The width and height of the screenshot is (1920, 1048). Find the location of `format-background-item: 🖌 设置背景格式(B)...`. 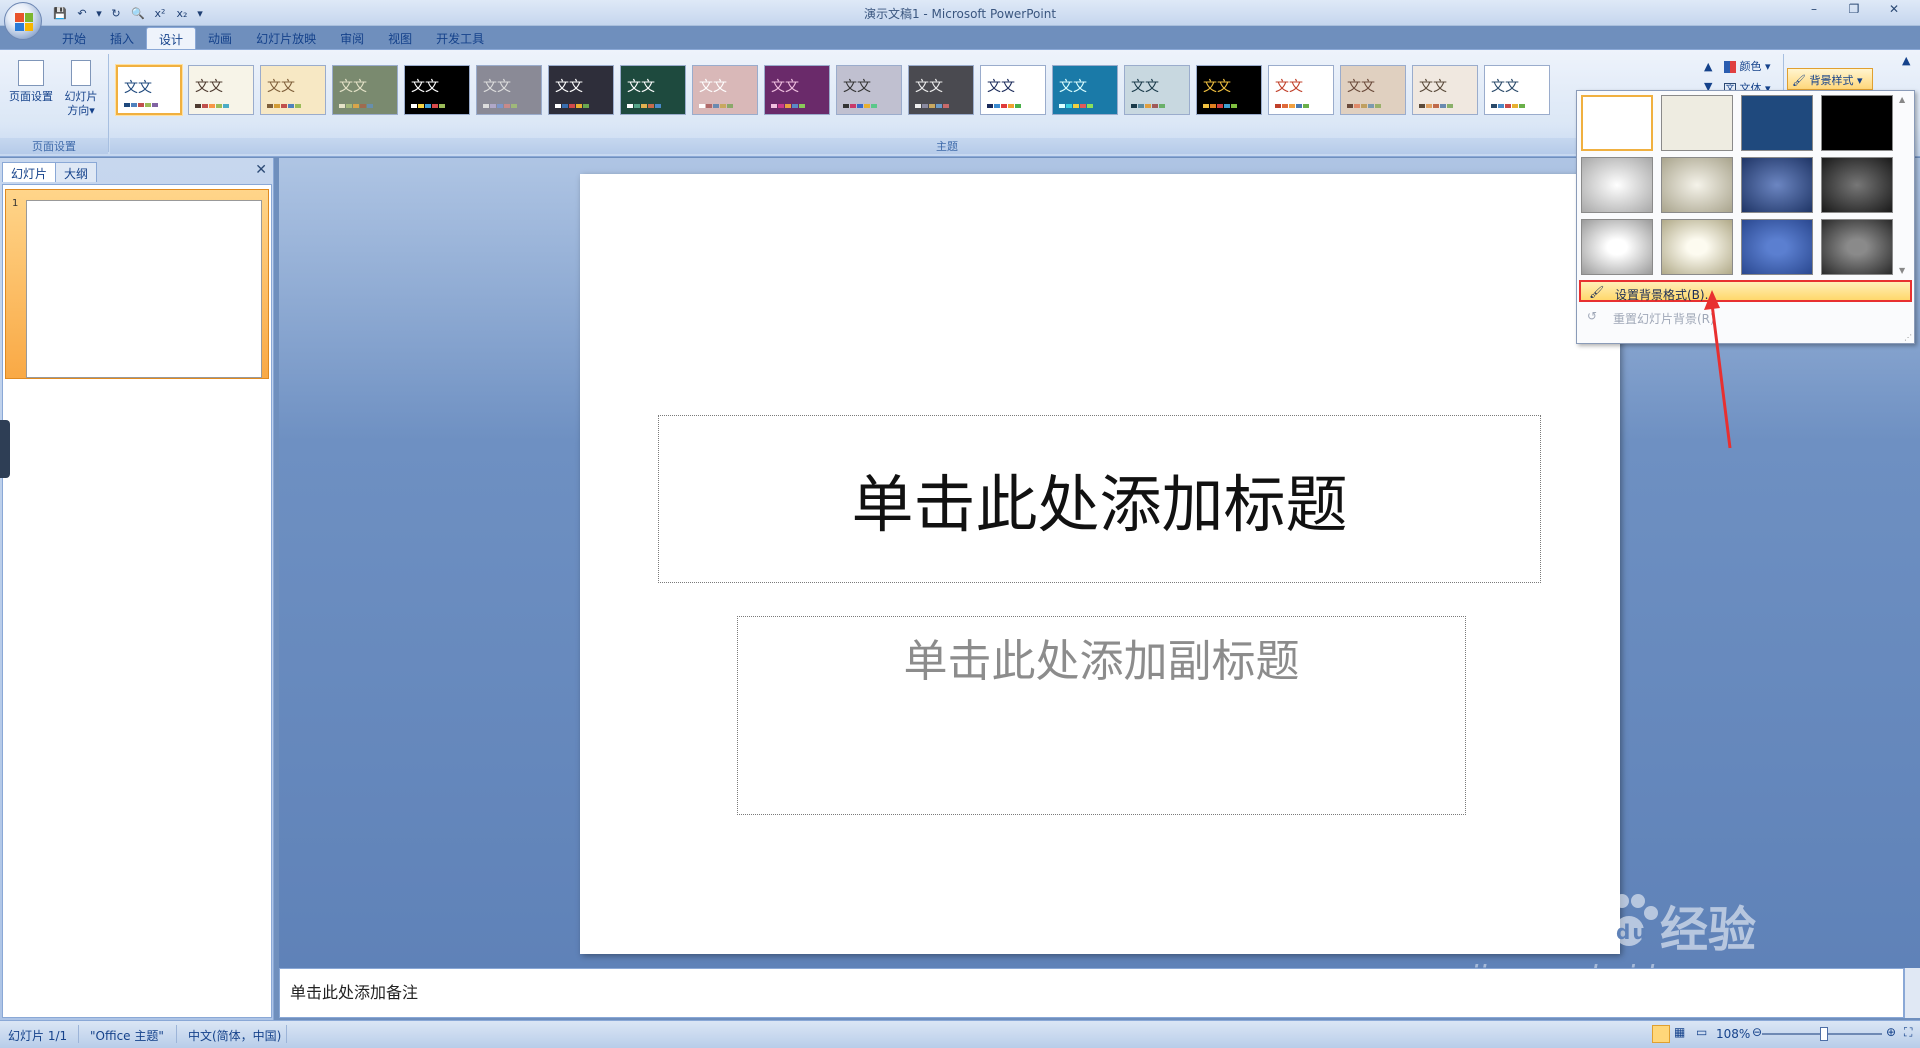

format-background-item: 🖌 设置背景格式(B)... is located at coordinates (1745, 291).